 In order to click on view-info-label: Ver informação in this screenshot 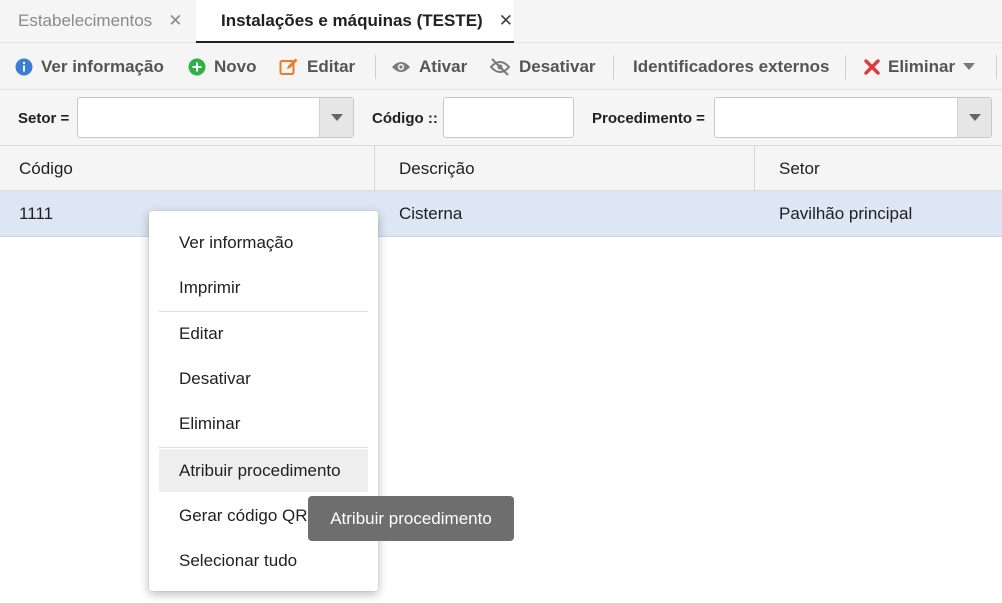, I will do `click(102, 66)`.